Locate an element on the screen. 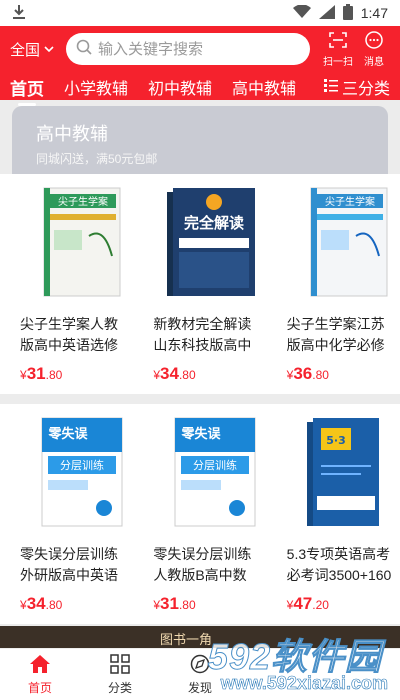 The height and width of the screenshot is (700, 400). download-icon is located at coordinates (19, 13).